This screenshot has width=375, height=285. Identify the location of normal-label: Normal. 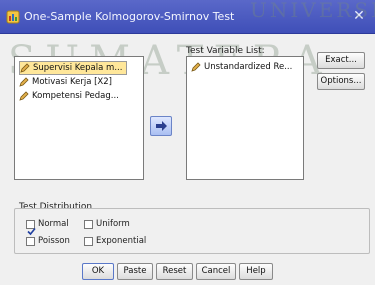
(53, 224).